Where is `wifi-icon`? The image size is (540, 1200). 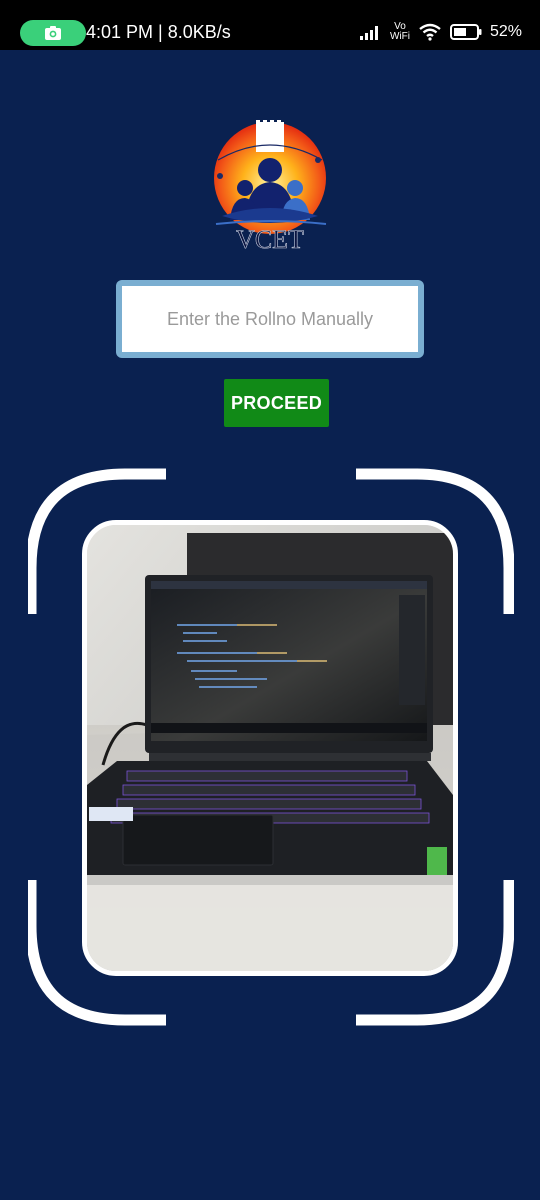 wifi-icon is located at coordinates (430, 32).